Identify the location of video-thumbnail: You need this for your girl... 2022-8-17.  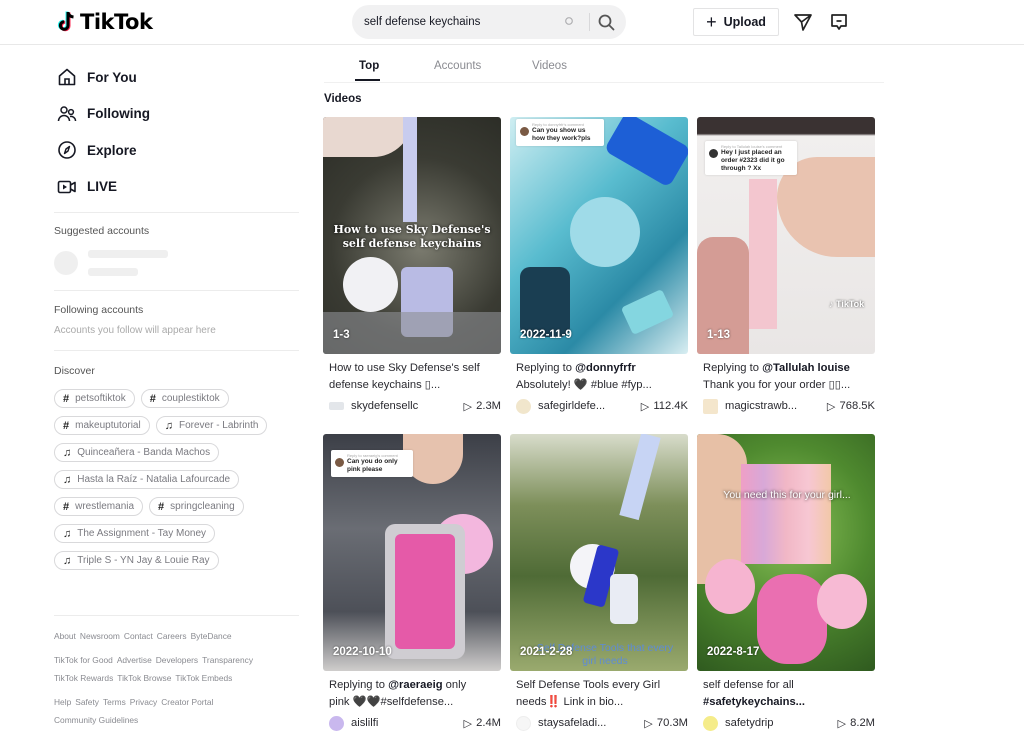
(786, 552).